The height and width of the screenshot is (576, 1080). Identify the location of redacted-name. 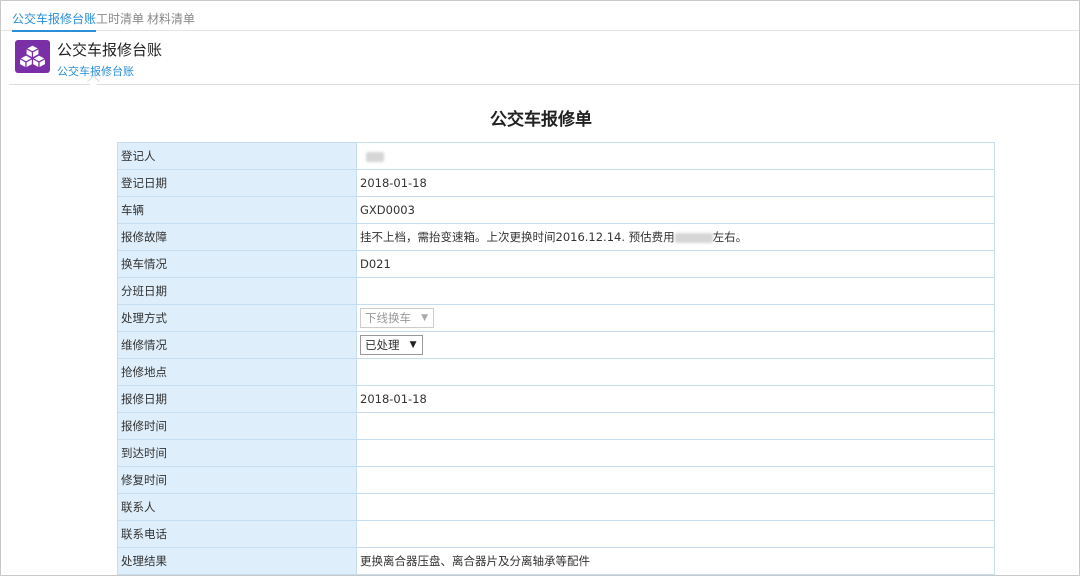
(375, 156).